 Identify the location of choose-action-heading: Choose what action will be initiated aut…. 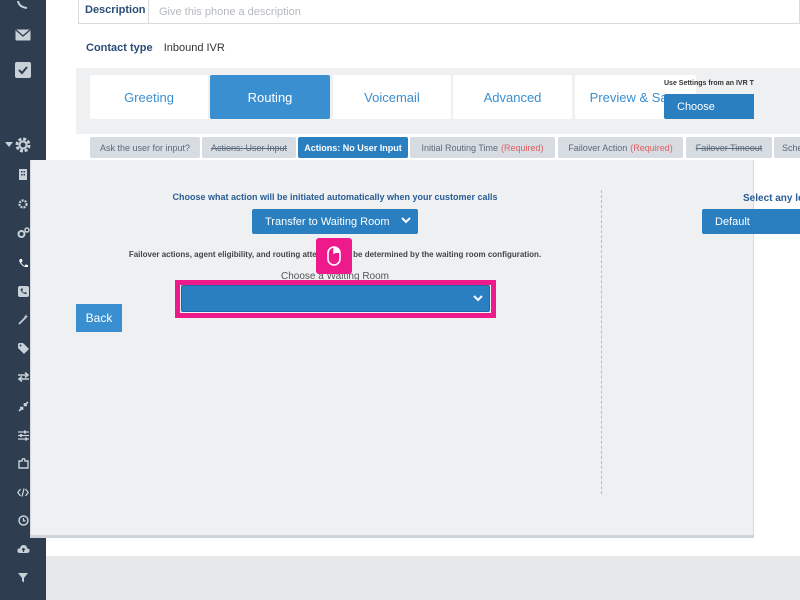
(335, 197).